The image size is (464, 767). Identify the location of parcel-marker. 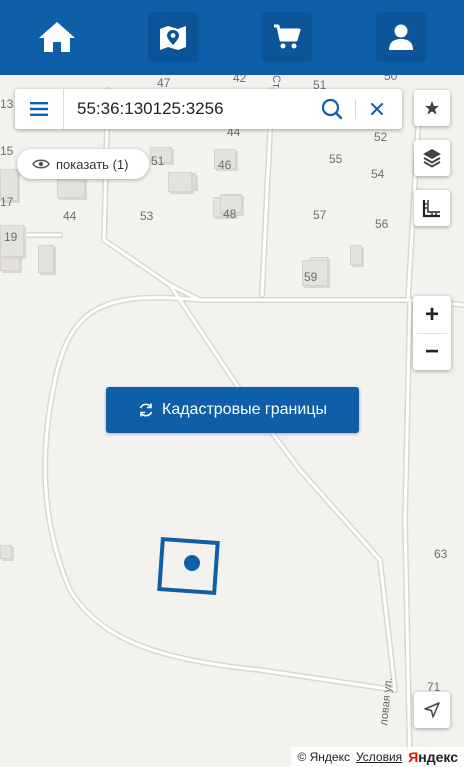
(188, 566).